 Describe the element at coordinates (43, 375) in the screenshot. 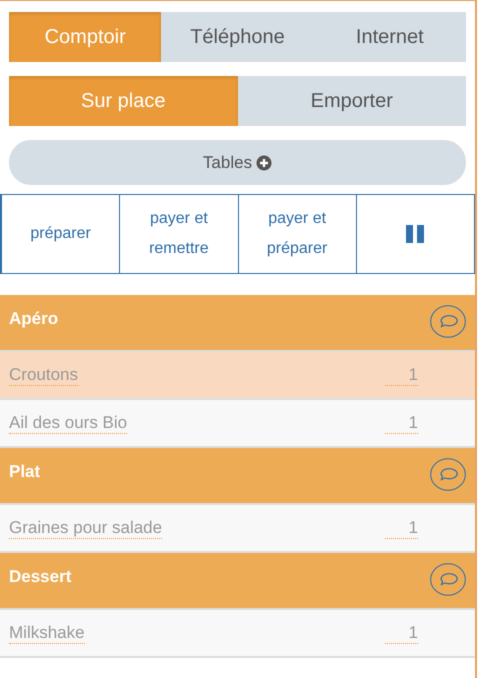

I see `item-name: Croutons` at that location.